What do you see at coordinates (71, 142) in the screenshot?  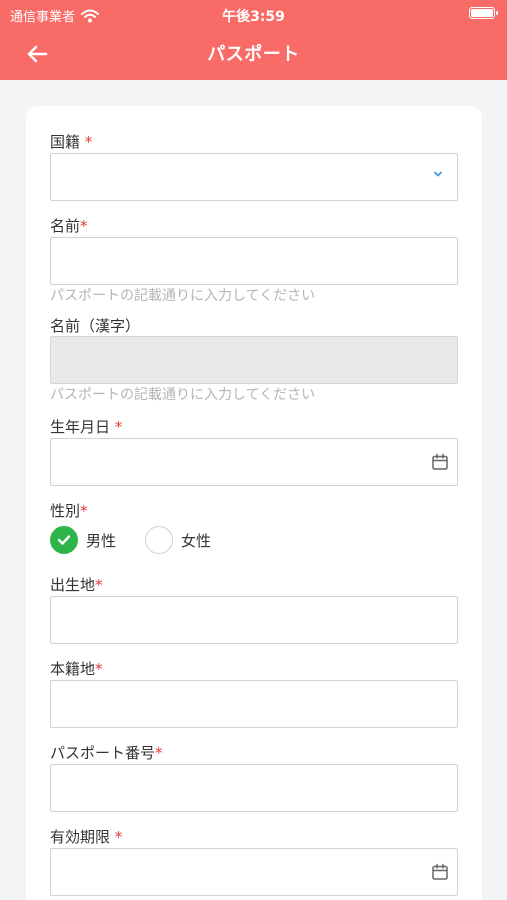 I see `nationality-label: 国籍 *` at bounding box center [71, 142].